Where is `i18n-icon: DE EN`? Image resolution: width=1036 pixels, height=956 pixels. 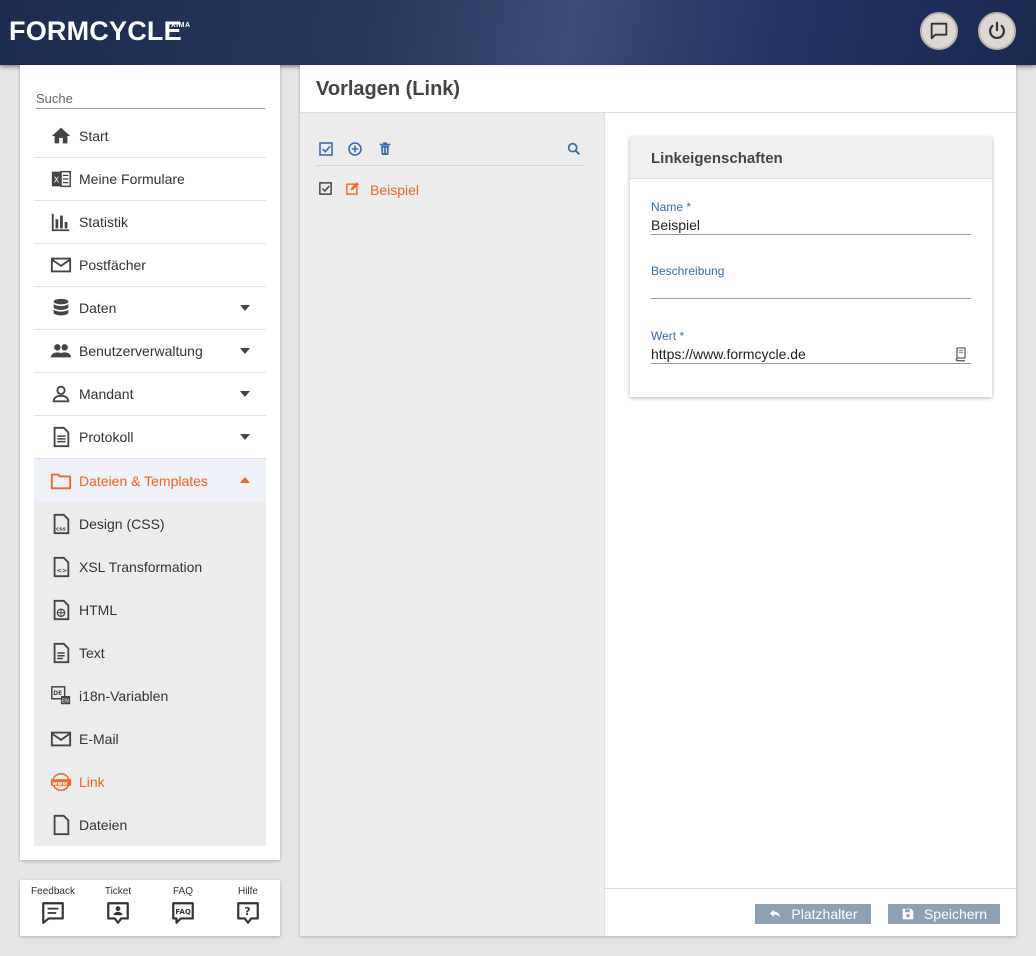 i18n-icon: DE EN is located at coordinates (61, 696).